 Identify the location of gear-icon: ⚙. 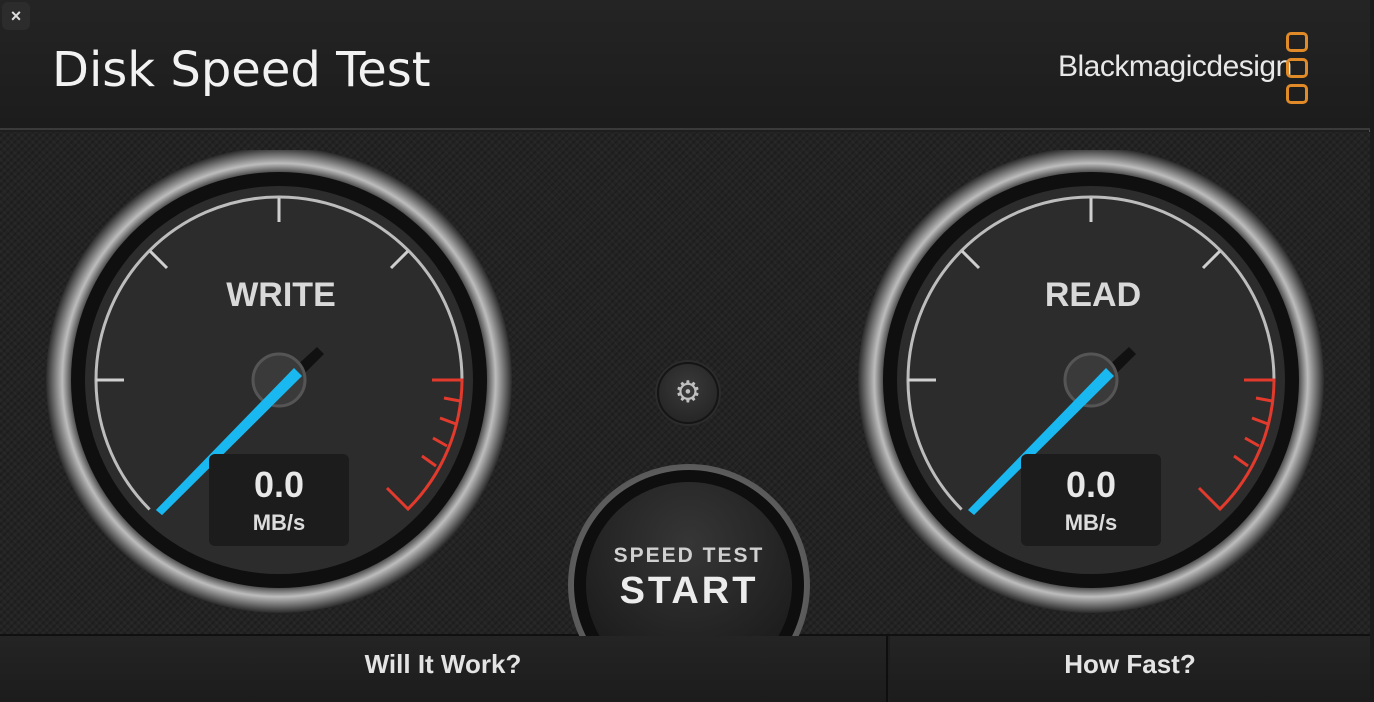
(688, 392).